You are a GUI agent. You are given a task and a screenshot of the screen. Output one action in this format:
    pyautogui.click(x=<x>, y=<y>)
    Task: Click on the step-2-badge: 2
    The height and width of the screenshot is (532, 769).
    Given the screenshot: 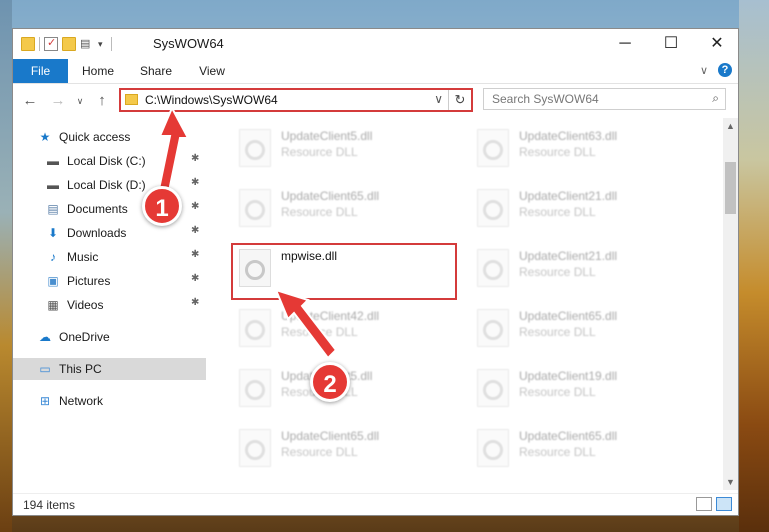 What is the action you would take?
    pyautogui.click(x=330, y=382)
    